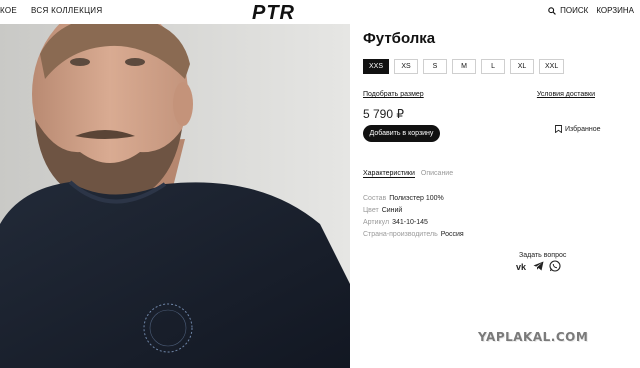 The width and height of the screenshot is (640, 368). What do you see at coordinates (583, 129) in the screenshot?
I see `favorite-label: Избранное` at bounding box center [583, 129].